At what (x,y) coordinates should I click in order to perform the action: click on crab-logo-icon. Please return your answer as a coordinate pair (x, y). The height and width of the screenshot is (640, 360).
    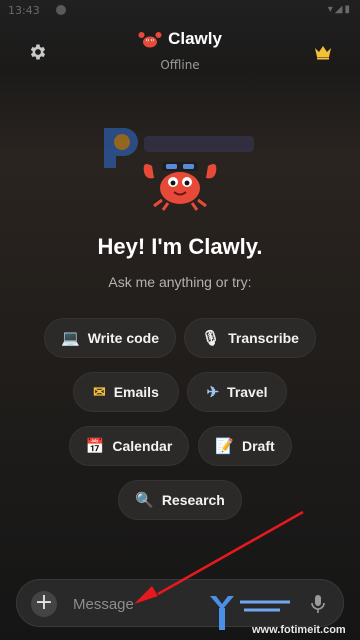
    Looking at the image, I should click on (150, 40).